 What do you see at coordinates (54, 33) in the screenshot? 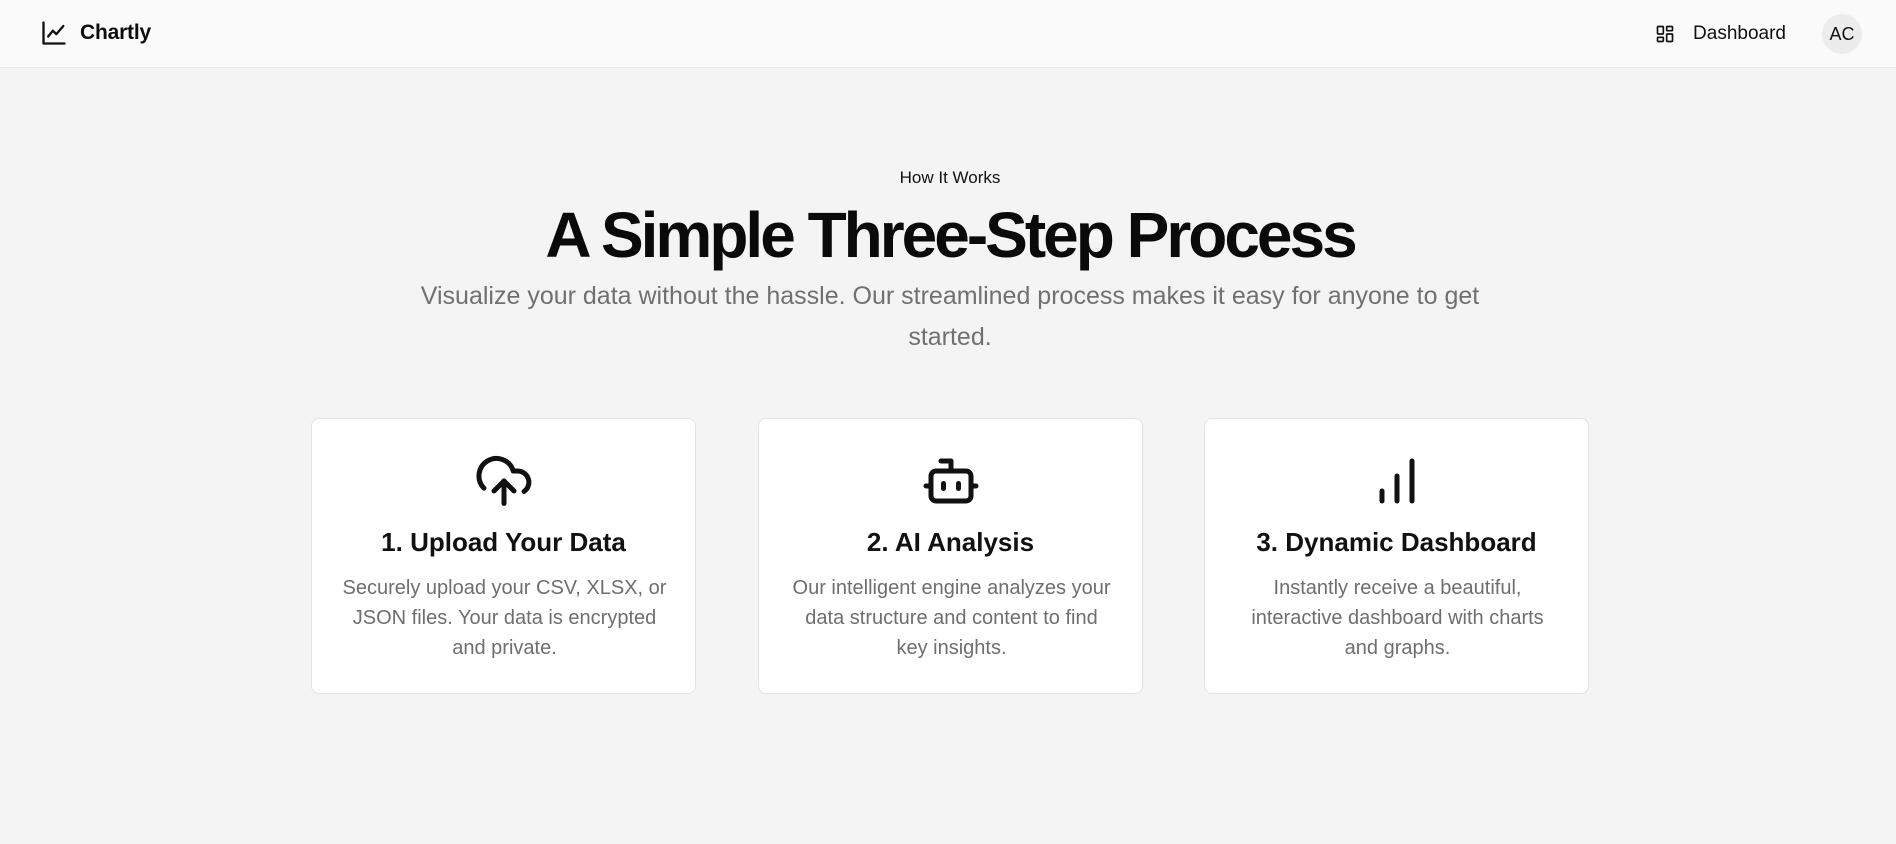
I see `line-chart-icon` at bounding box center [54, 33].